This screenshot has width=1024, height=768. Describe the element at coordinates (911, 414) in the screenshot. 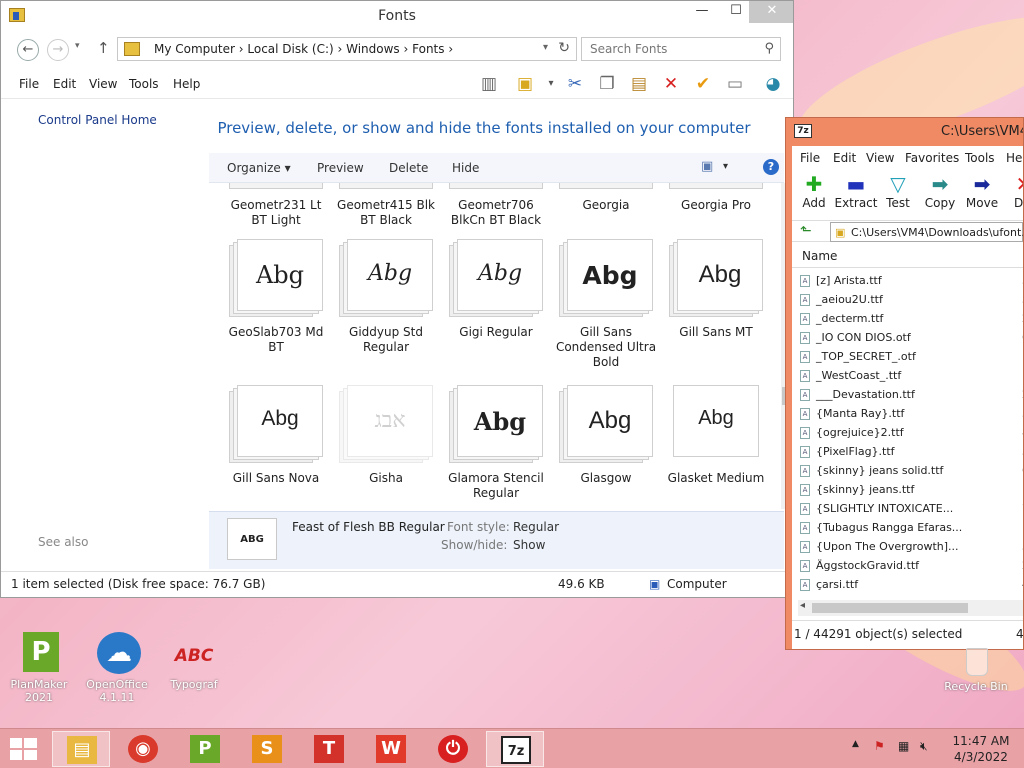

I see `zip-file-row: A{Manta Ray}.ttf532` at that location.